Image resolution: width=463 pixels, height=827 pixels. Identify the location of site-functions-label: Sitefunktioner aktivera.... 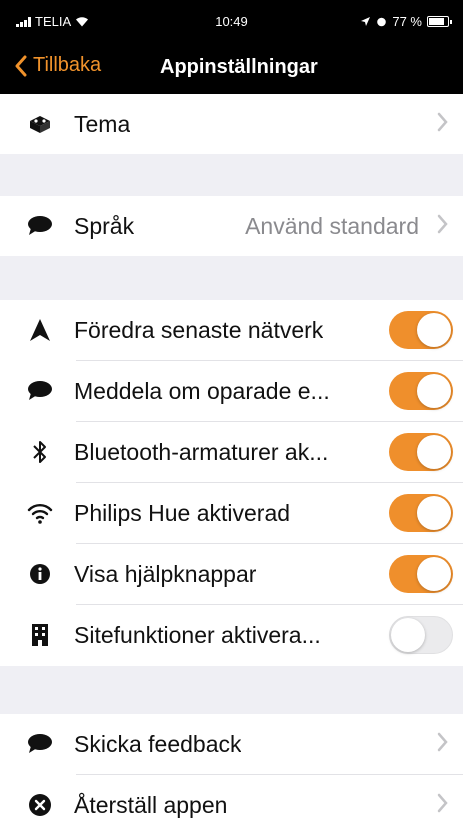
(197, 634).